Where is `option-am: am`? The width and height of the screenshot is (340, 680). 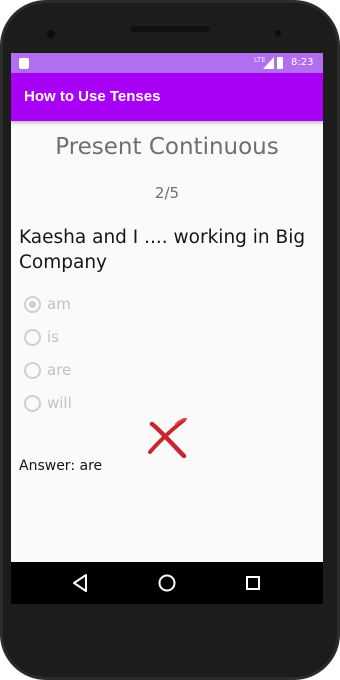 option-am: am is located at coordinates (104, 305).